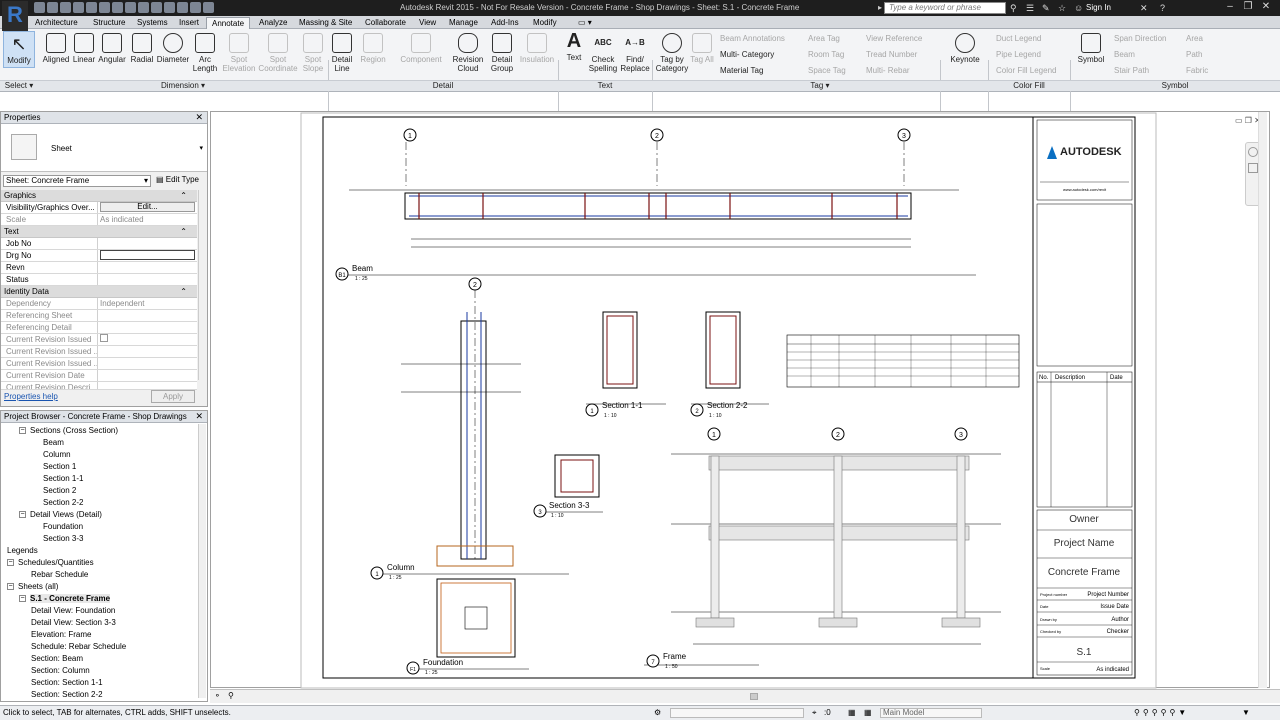 The width and height of the screenshot is (1280, 720). What do you see at coordinates (502, 53) in the screenshot?
I see `detail-group-button: Detail Group` at bounding box center [502, 53].